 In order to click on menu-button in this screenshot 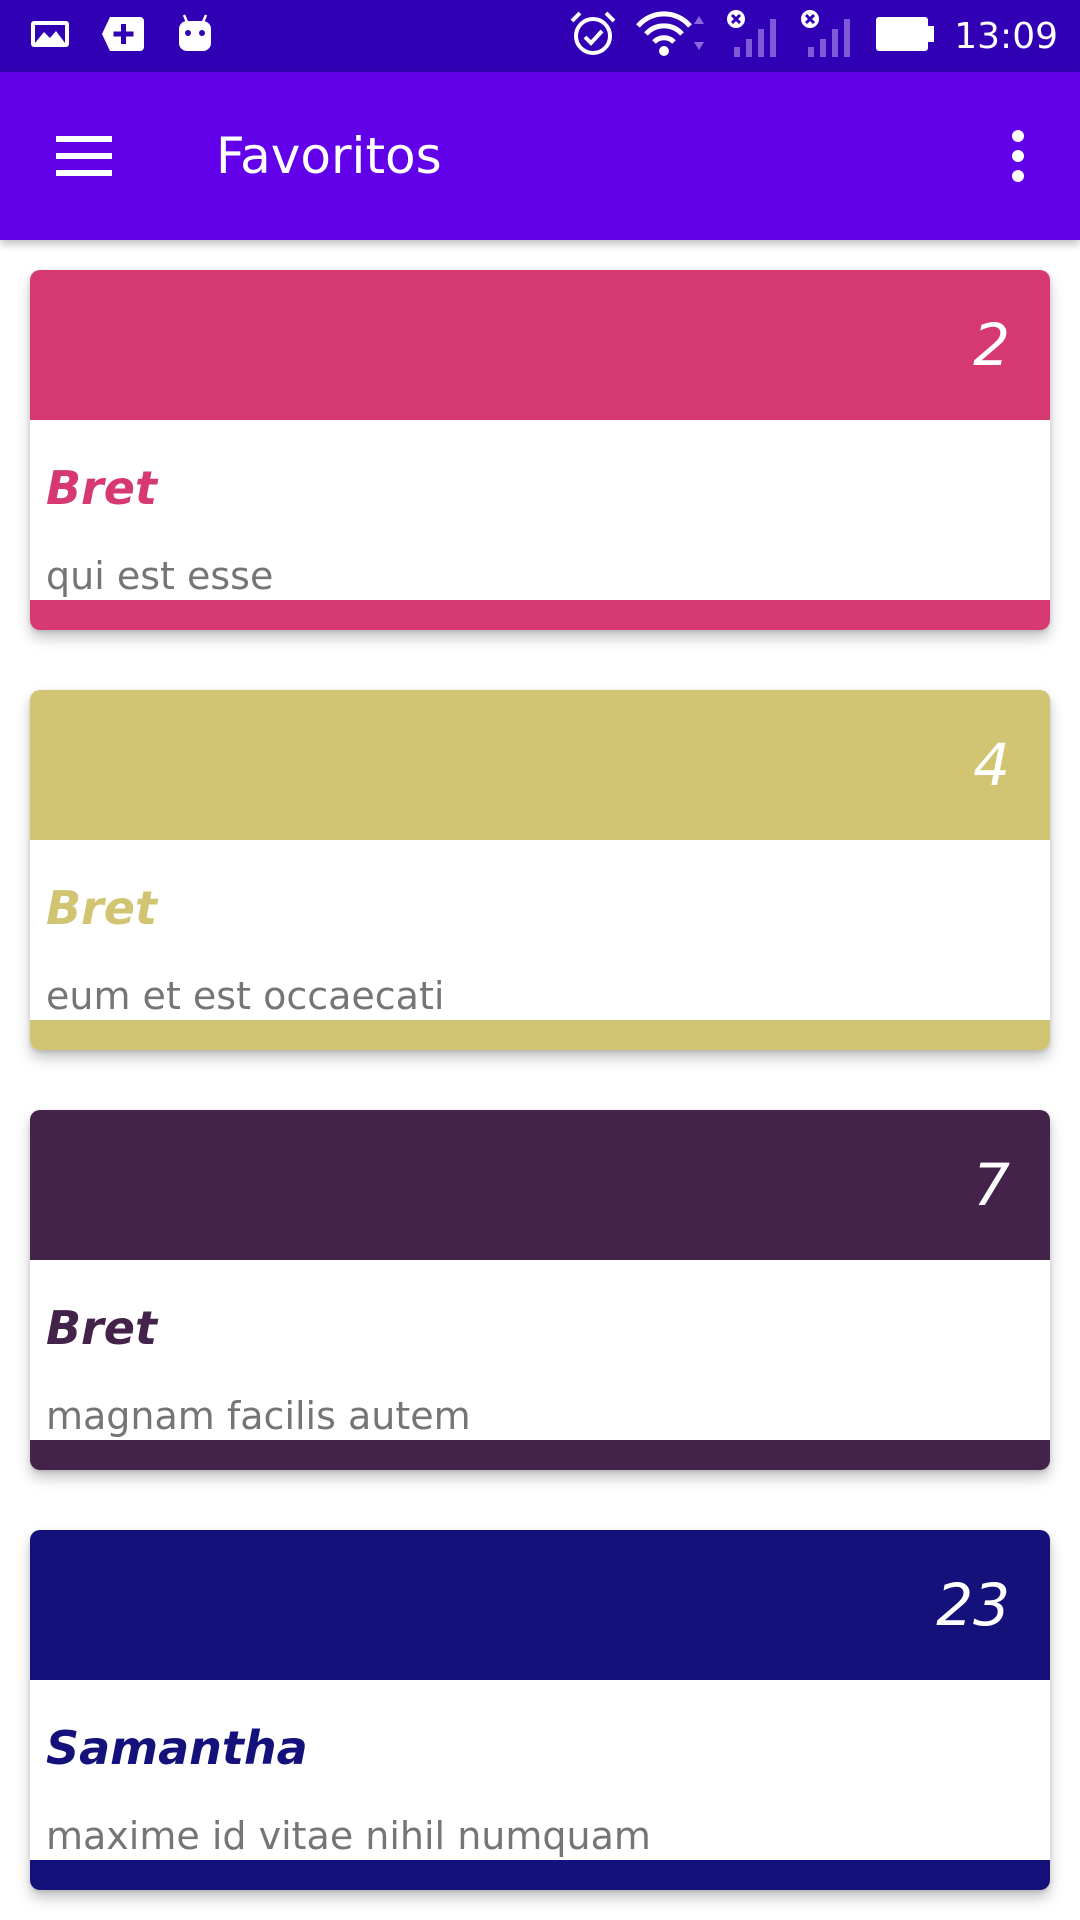, I will do `click(84, 156)`.